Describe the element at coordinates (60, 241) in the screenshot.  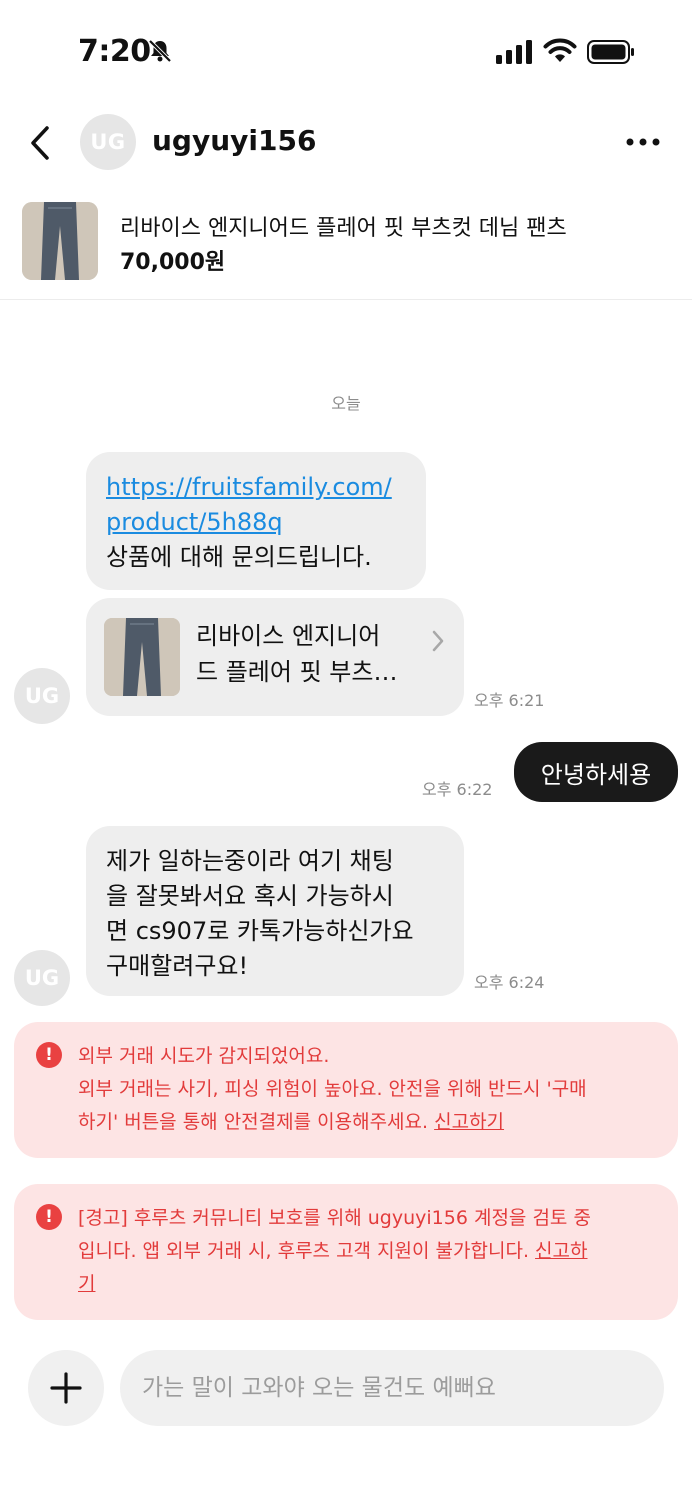
I see `product-image` at that location.